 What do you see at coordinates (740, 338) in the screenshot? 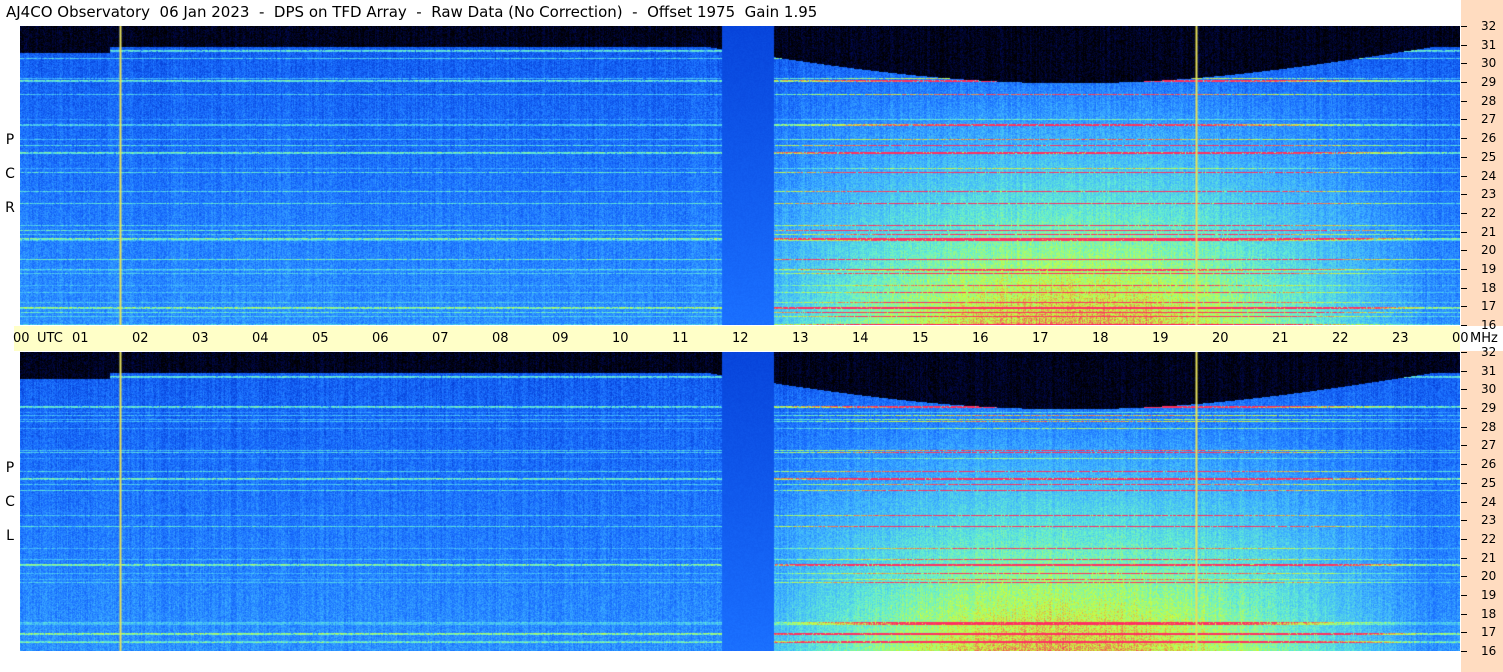
I see `utc-tick-label: 12` at bounding box center [740, 338].